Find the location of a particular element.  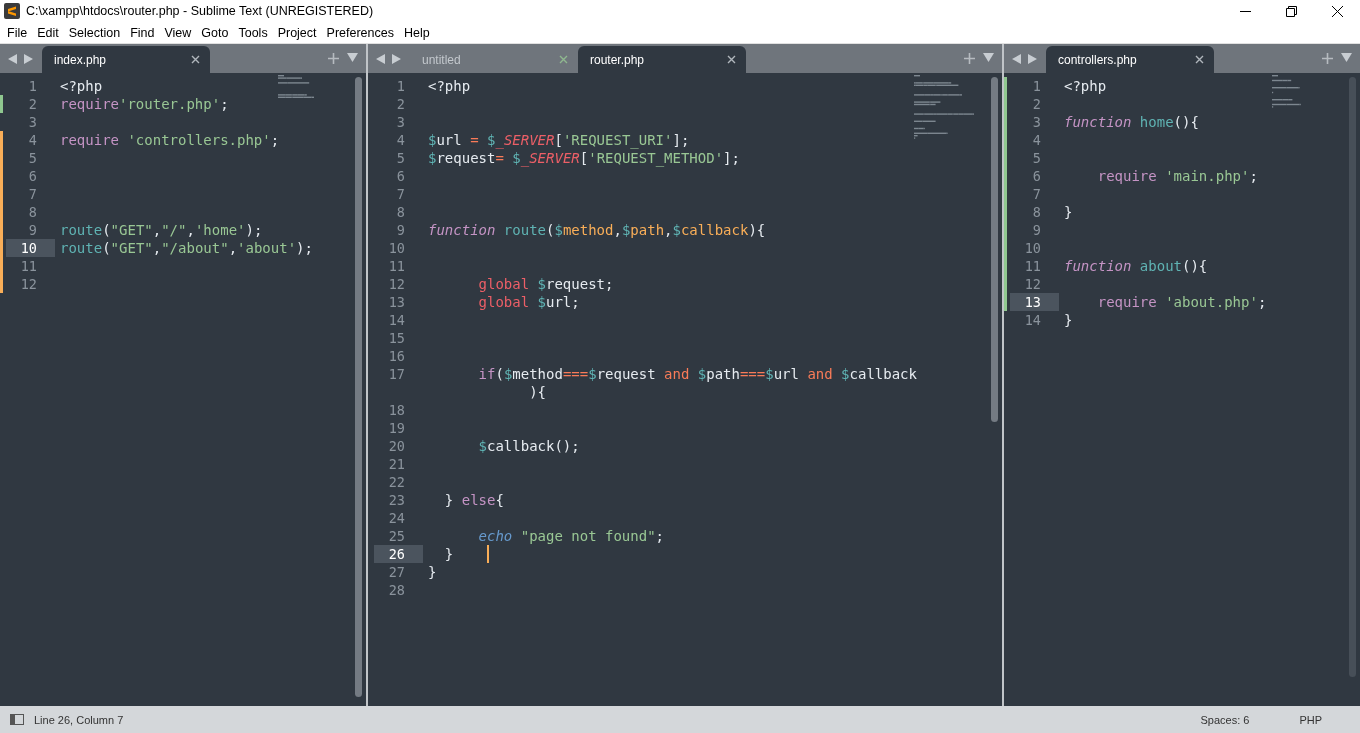

window-title: C:\xampp\htdocs\router.php - Sublime Text (UNREGISTERED) is located at coordinates (200, 11).